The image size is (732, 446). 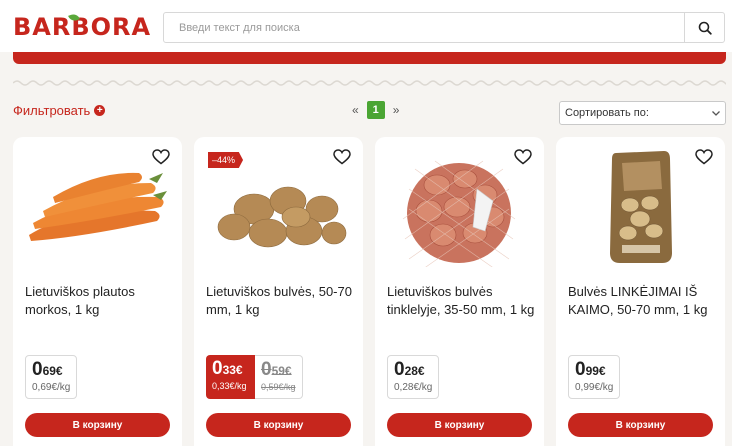 I want to click on unit-price: 0,33€/kg, so click(x=229, y=386).